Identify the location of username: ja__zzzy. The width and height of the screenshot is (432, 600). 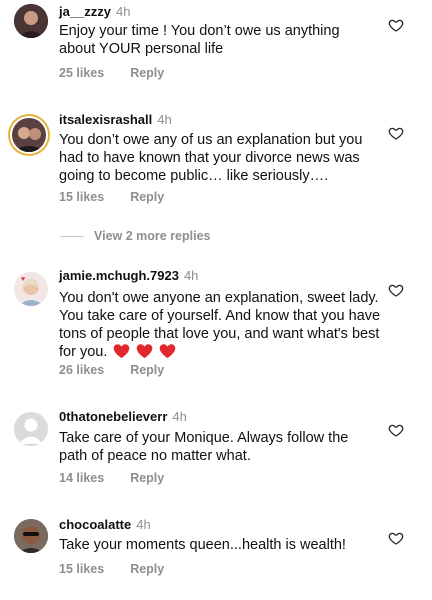
(85, 11).